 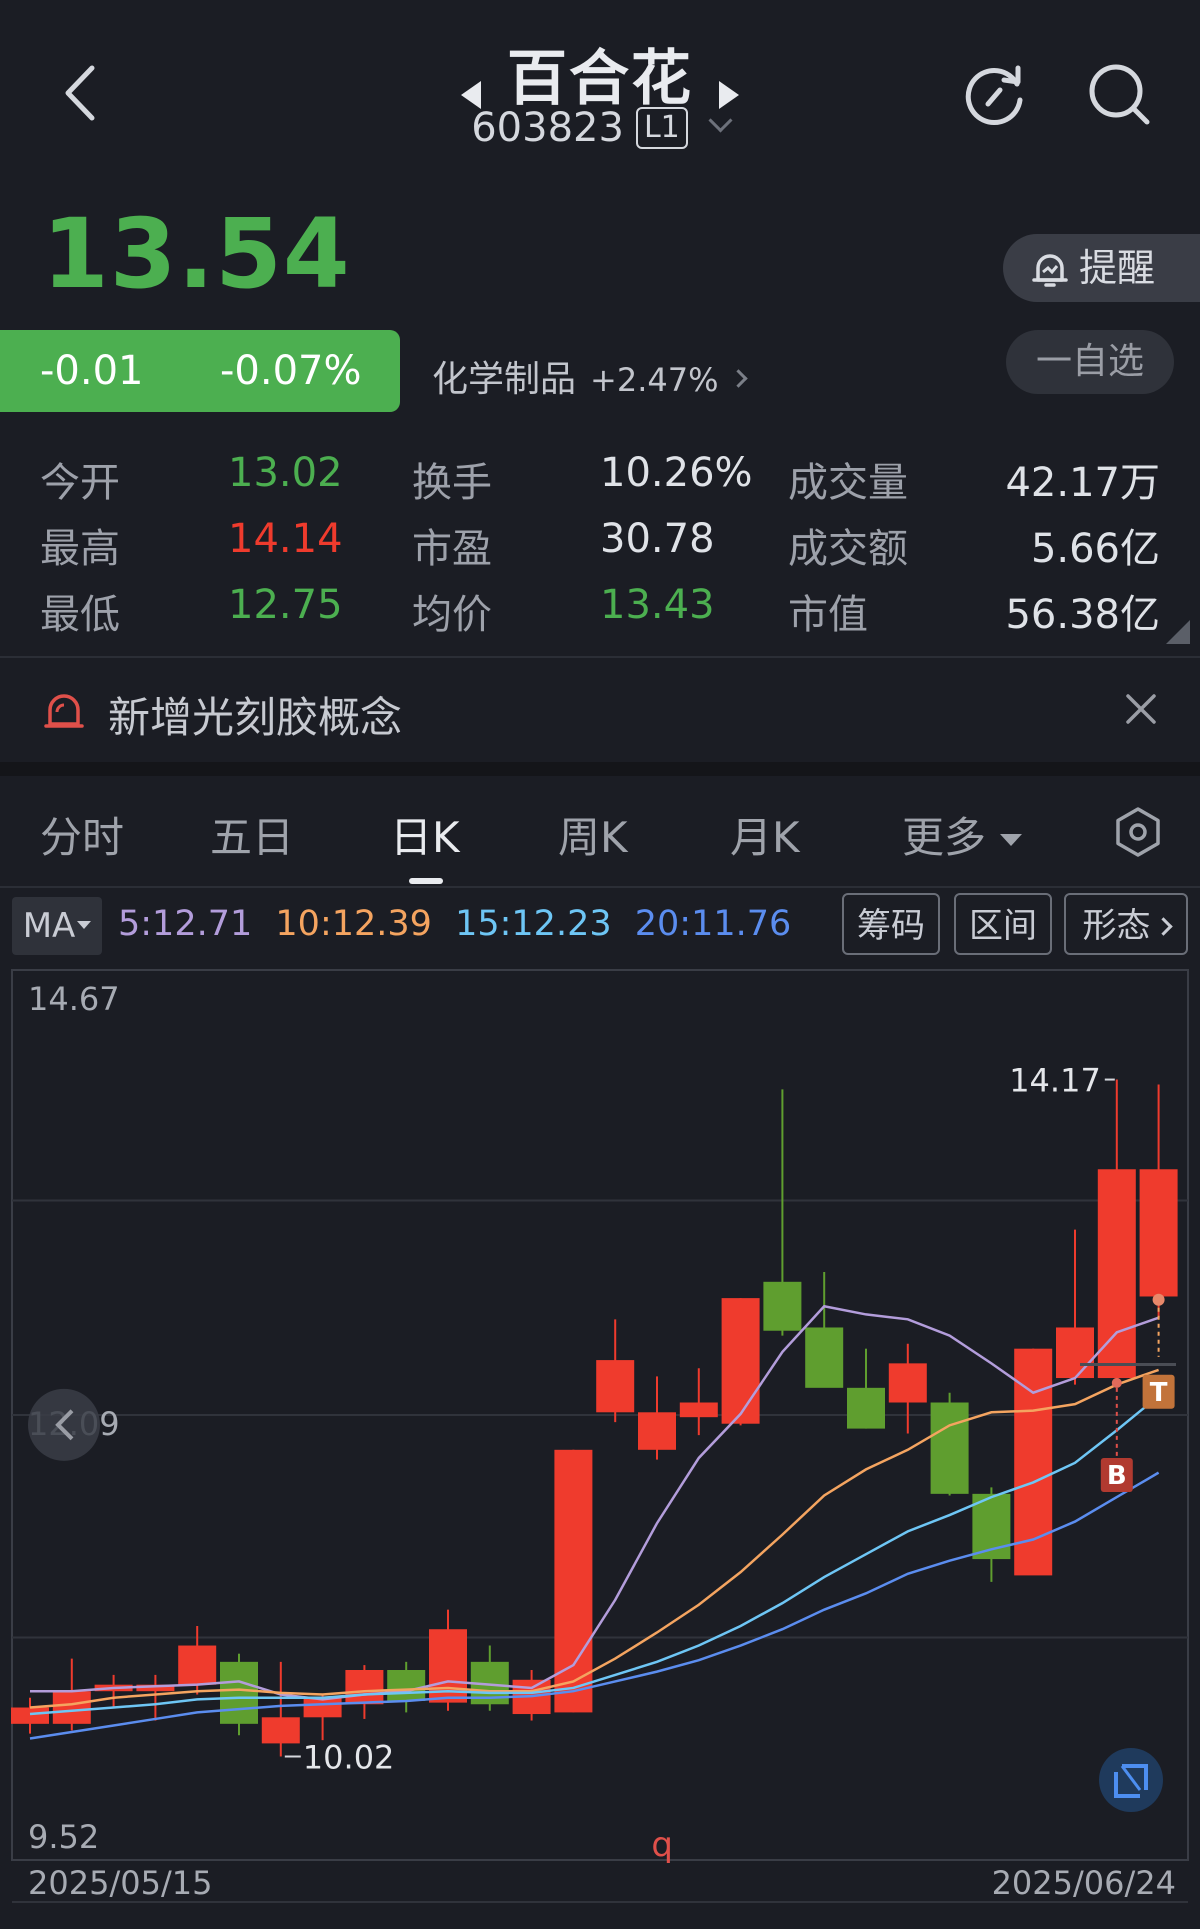 I want to click on collapse-button, so click(x=64, y=1424).